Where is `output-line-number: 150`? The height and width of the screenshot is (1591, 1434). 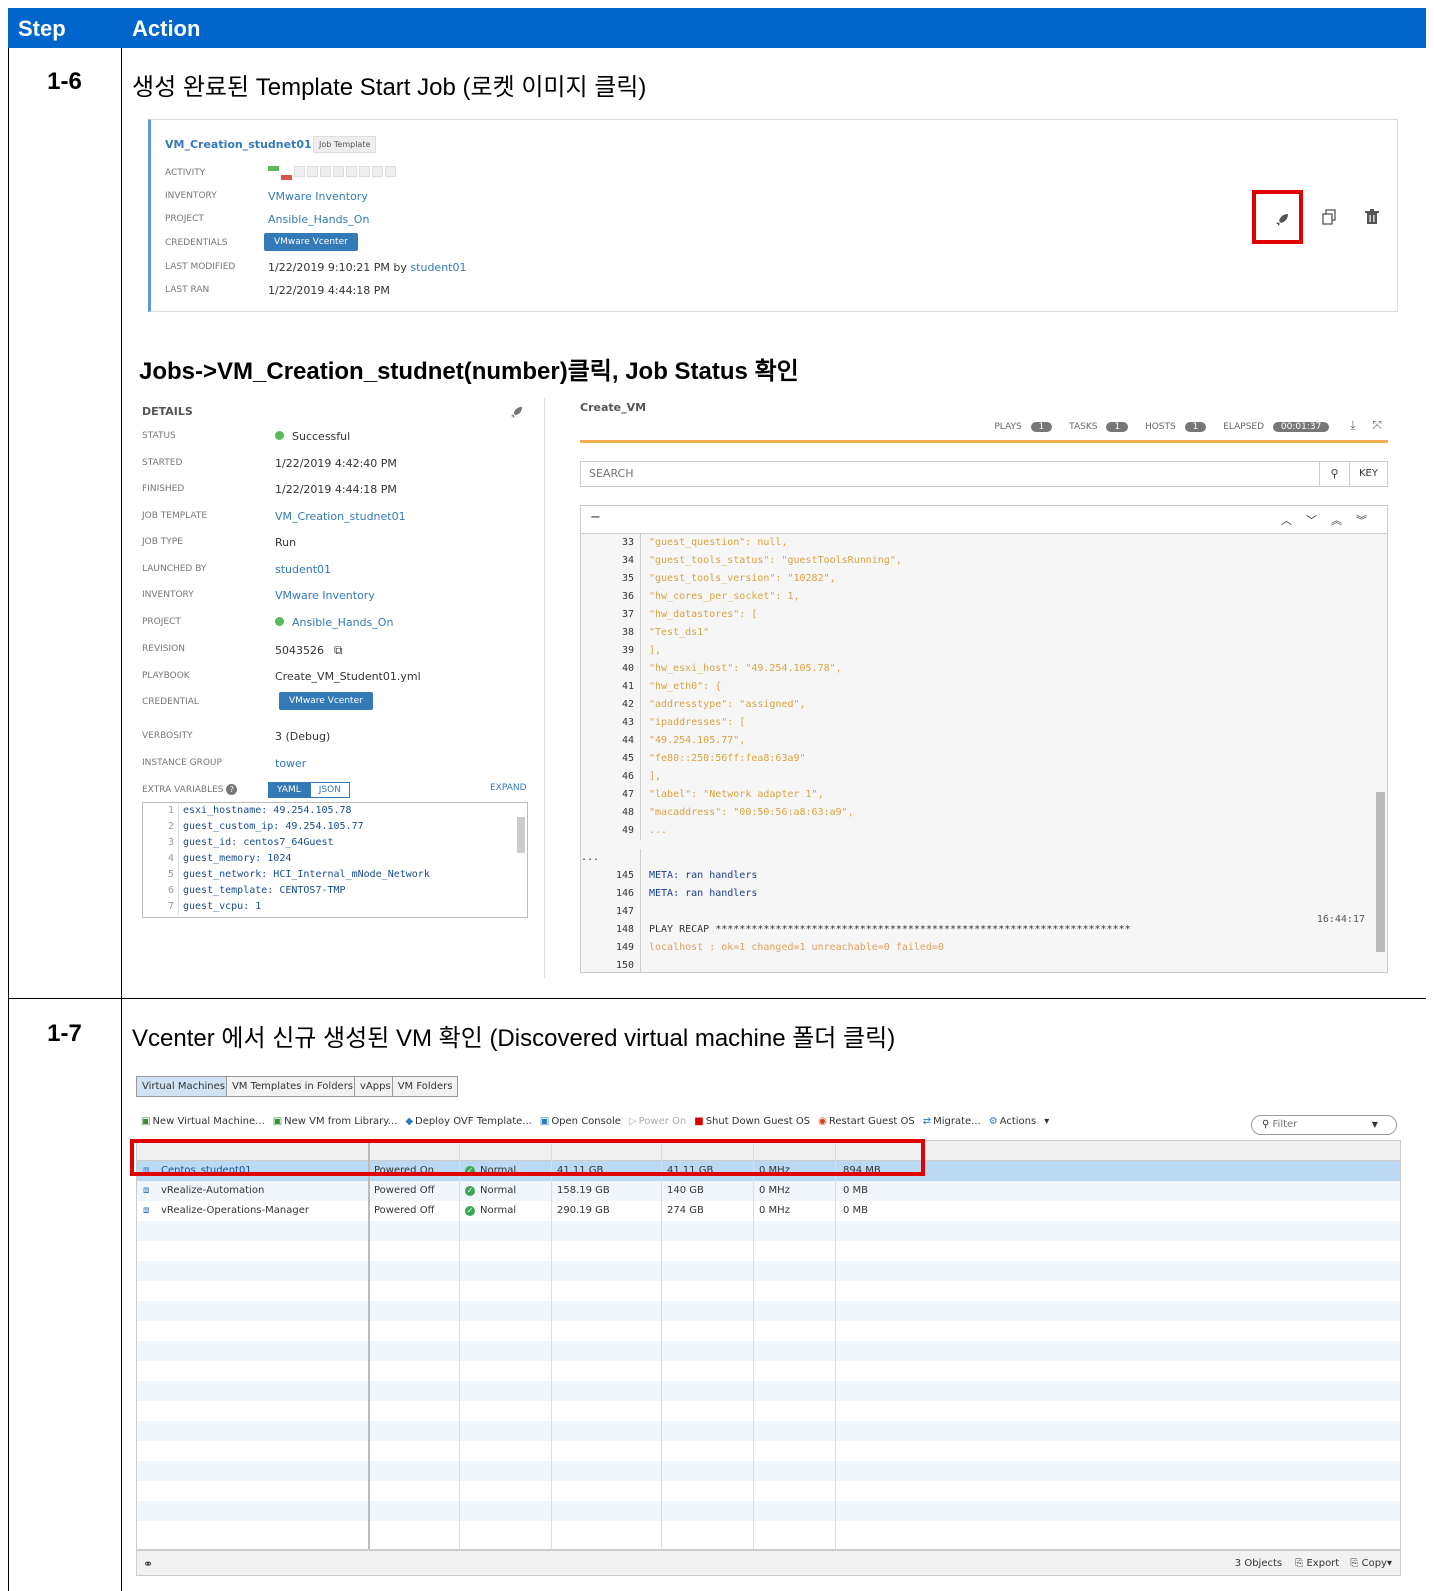
output-line-number: 150 is located at coordinates (611, 964).